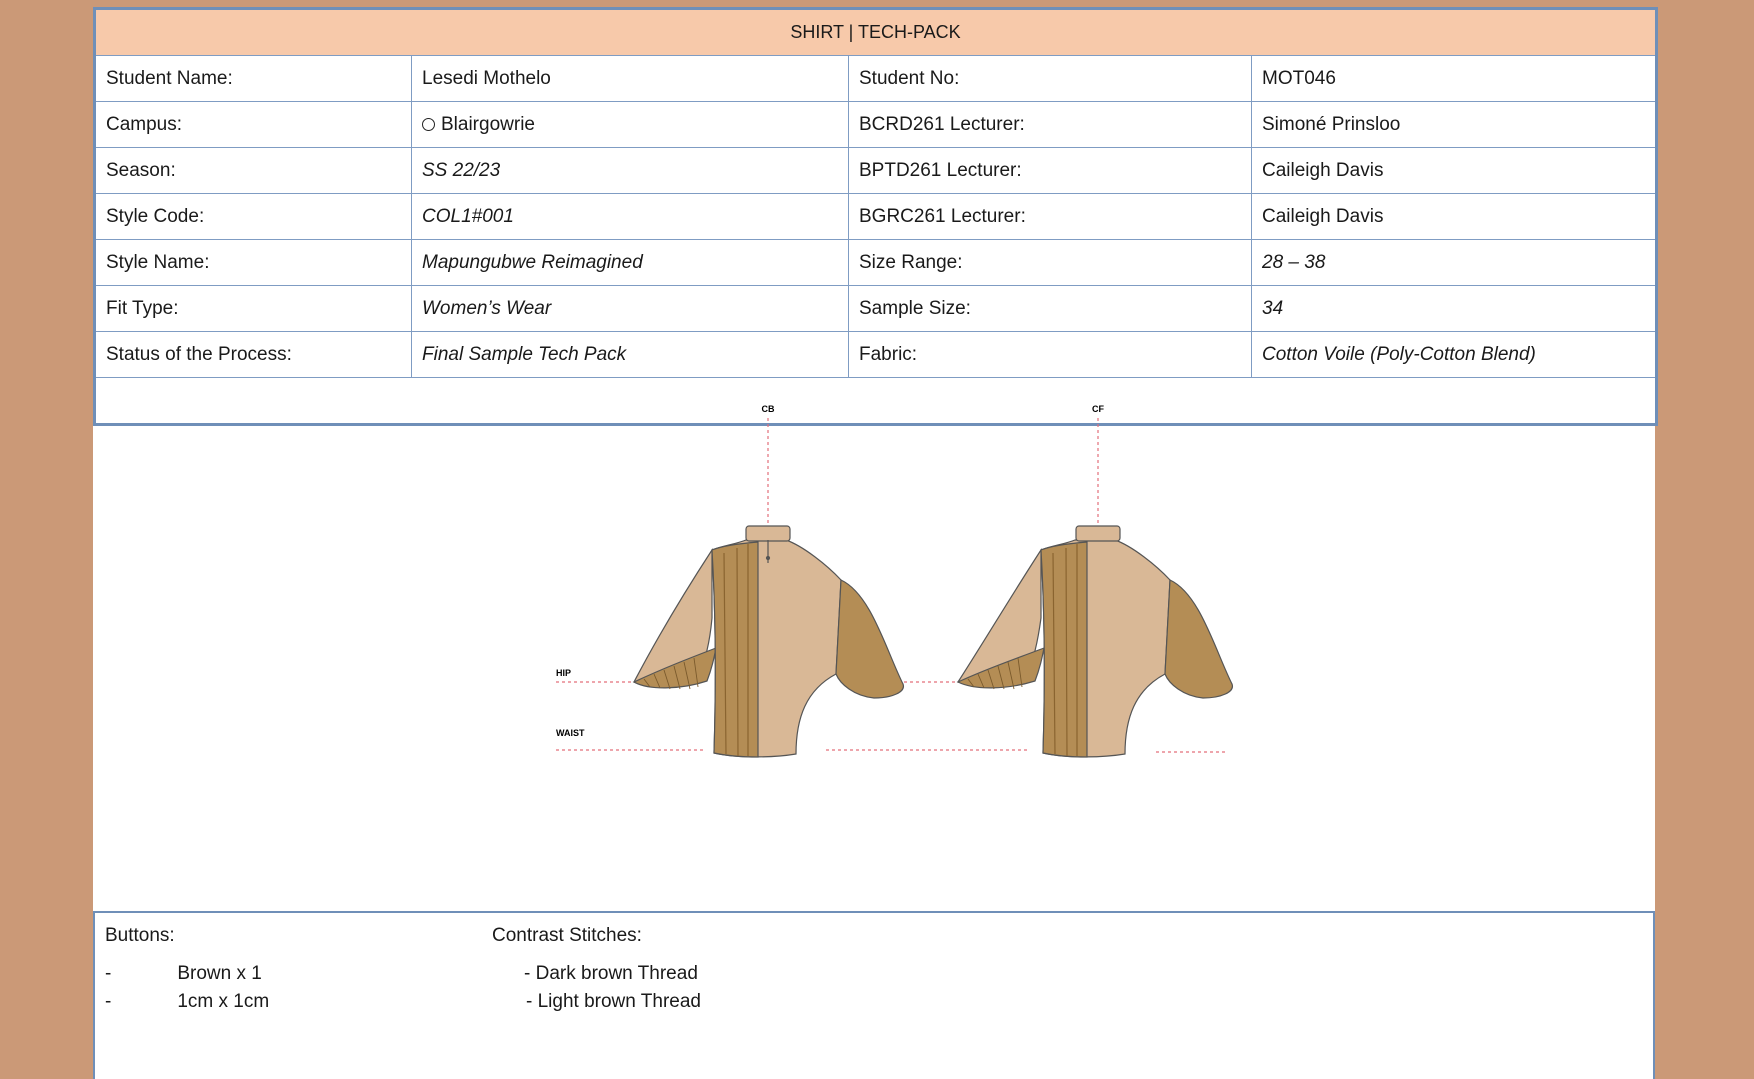  I want to click on page-title: SHIRT | TECH-PACK, so click(875, 32).